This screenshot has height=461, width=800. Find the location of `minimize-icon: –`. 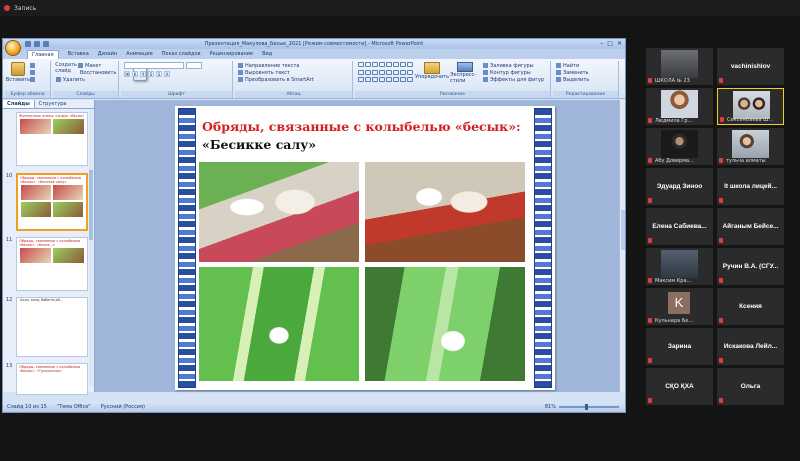

minimize-icon: – is located at coordinates (601, 43).